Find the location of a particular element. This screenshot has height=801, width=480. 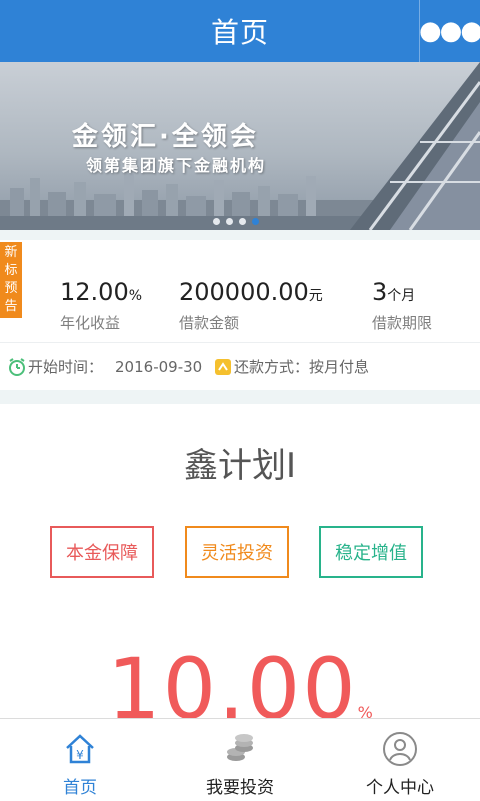

stat-term: 3个月 借款期限 is located at coordinates (402, 305).